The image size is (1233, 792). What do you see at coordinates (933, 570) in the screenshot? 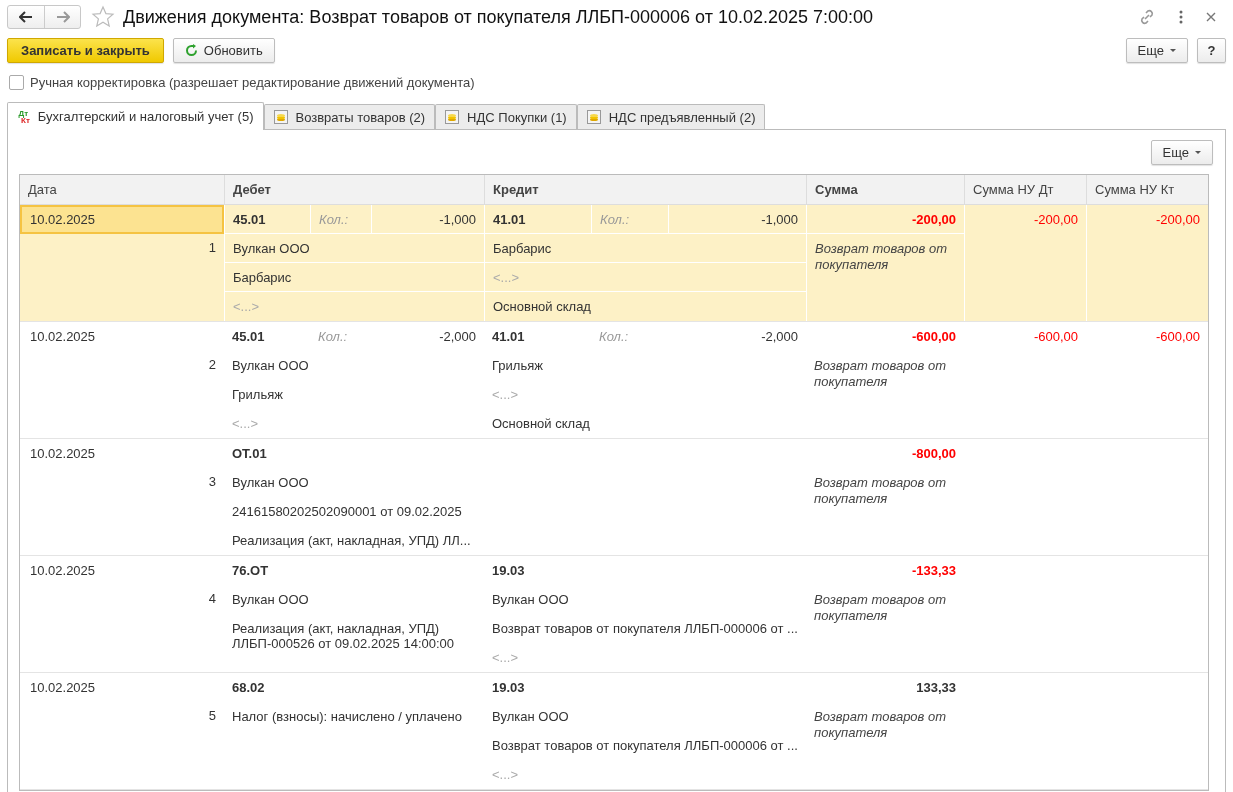
I see `amount: -133,33` at bounding box center [933, 570].